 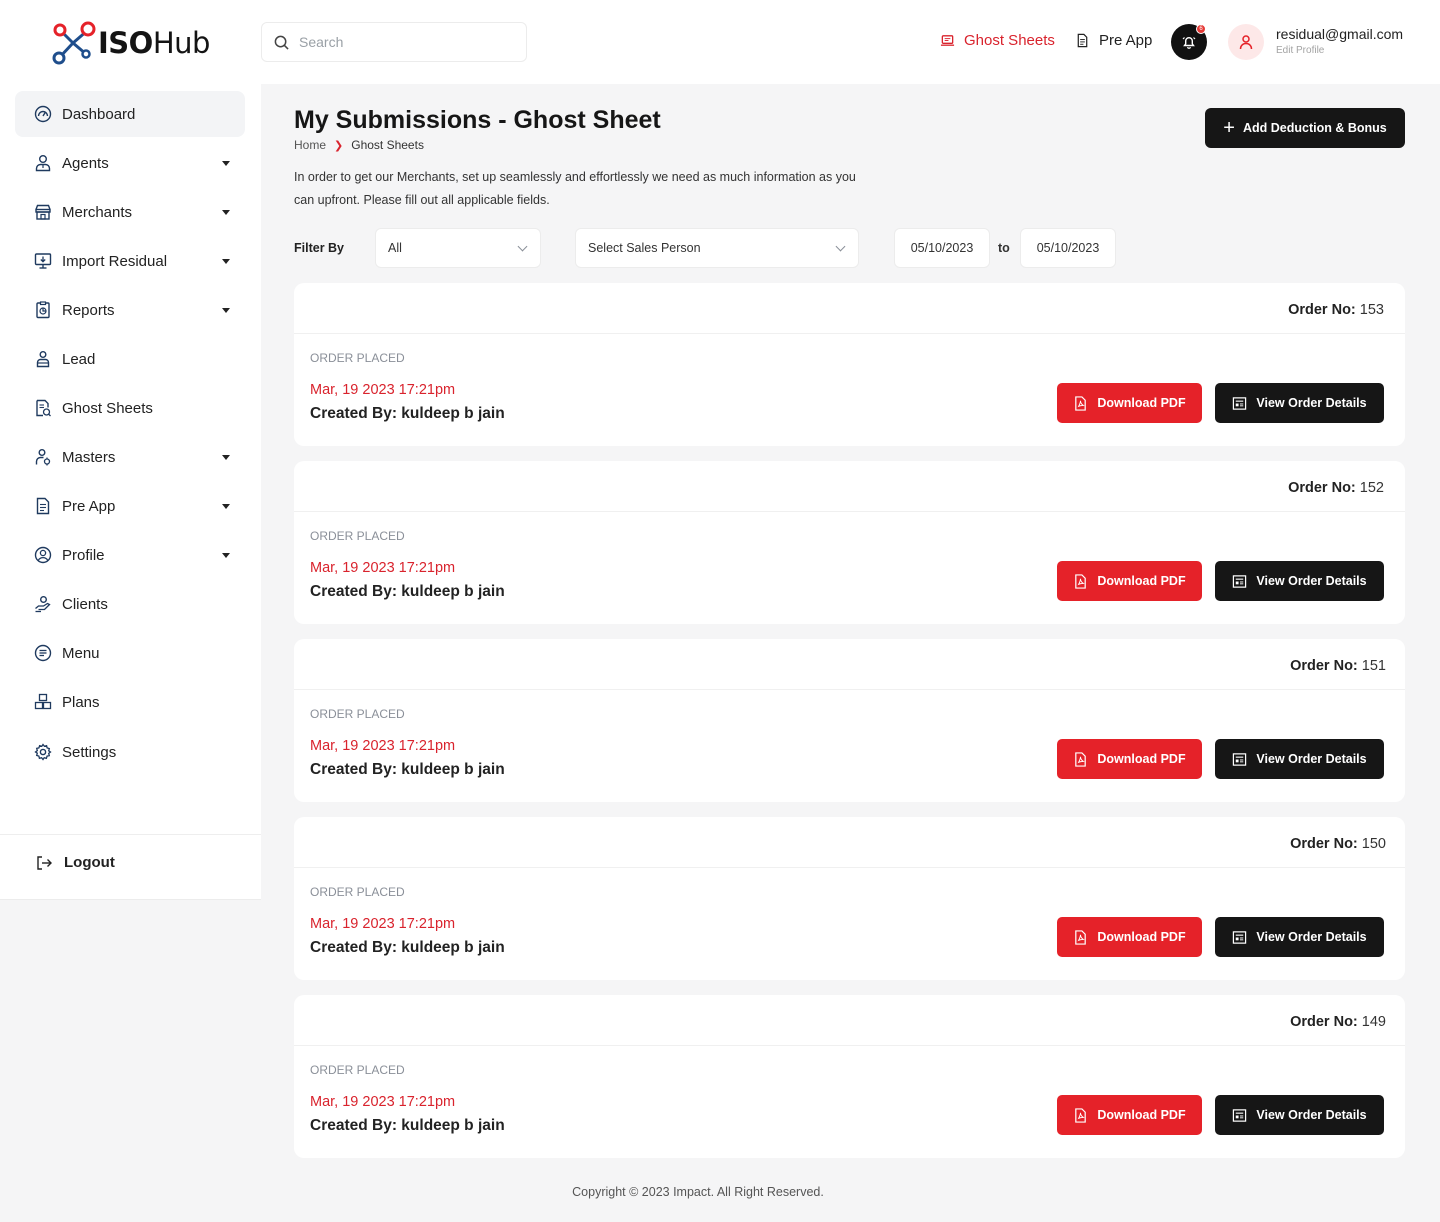 What do you see at coordinates (74, 43) in the screenshot?
I see `logo-mark-icon` at bounding box center [74, 43].